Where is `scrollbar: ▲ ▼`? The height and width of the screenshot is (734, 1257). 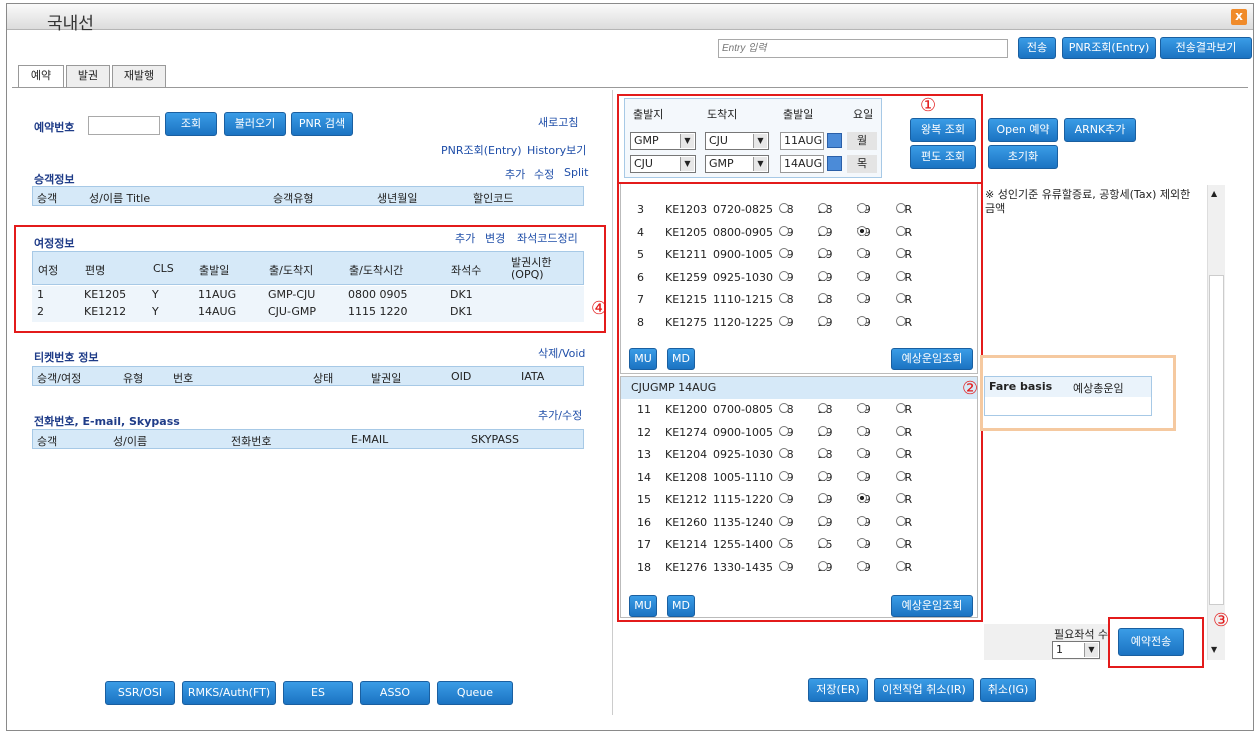 scrollbar: ▲ ▼ is located at coordinates (1216, 422).